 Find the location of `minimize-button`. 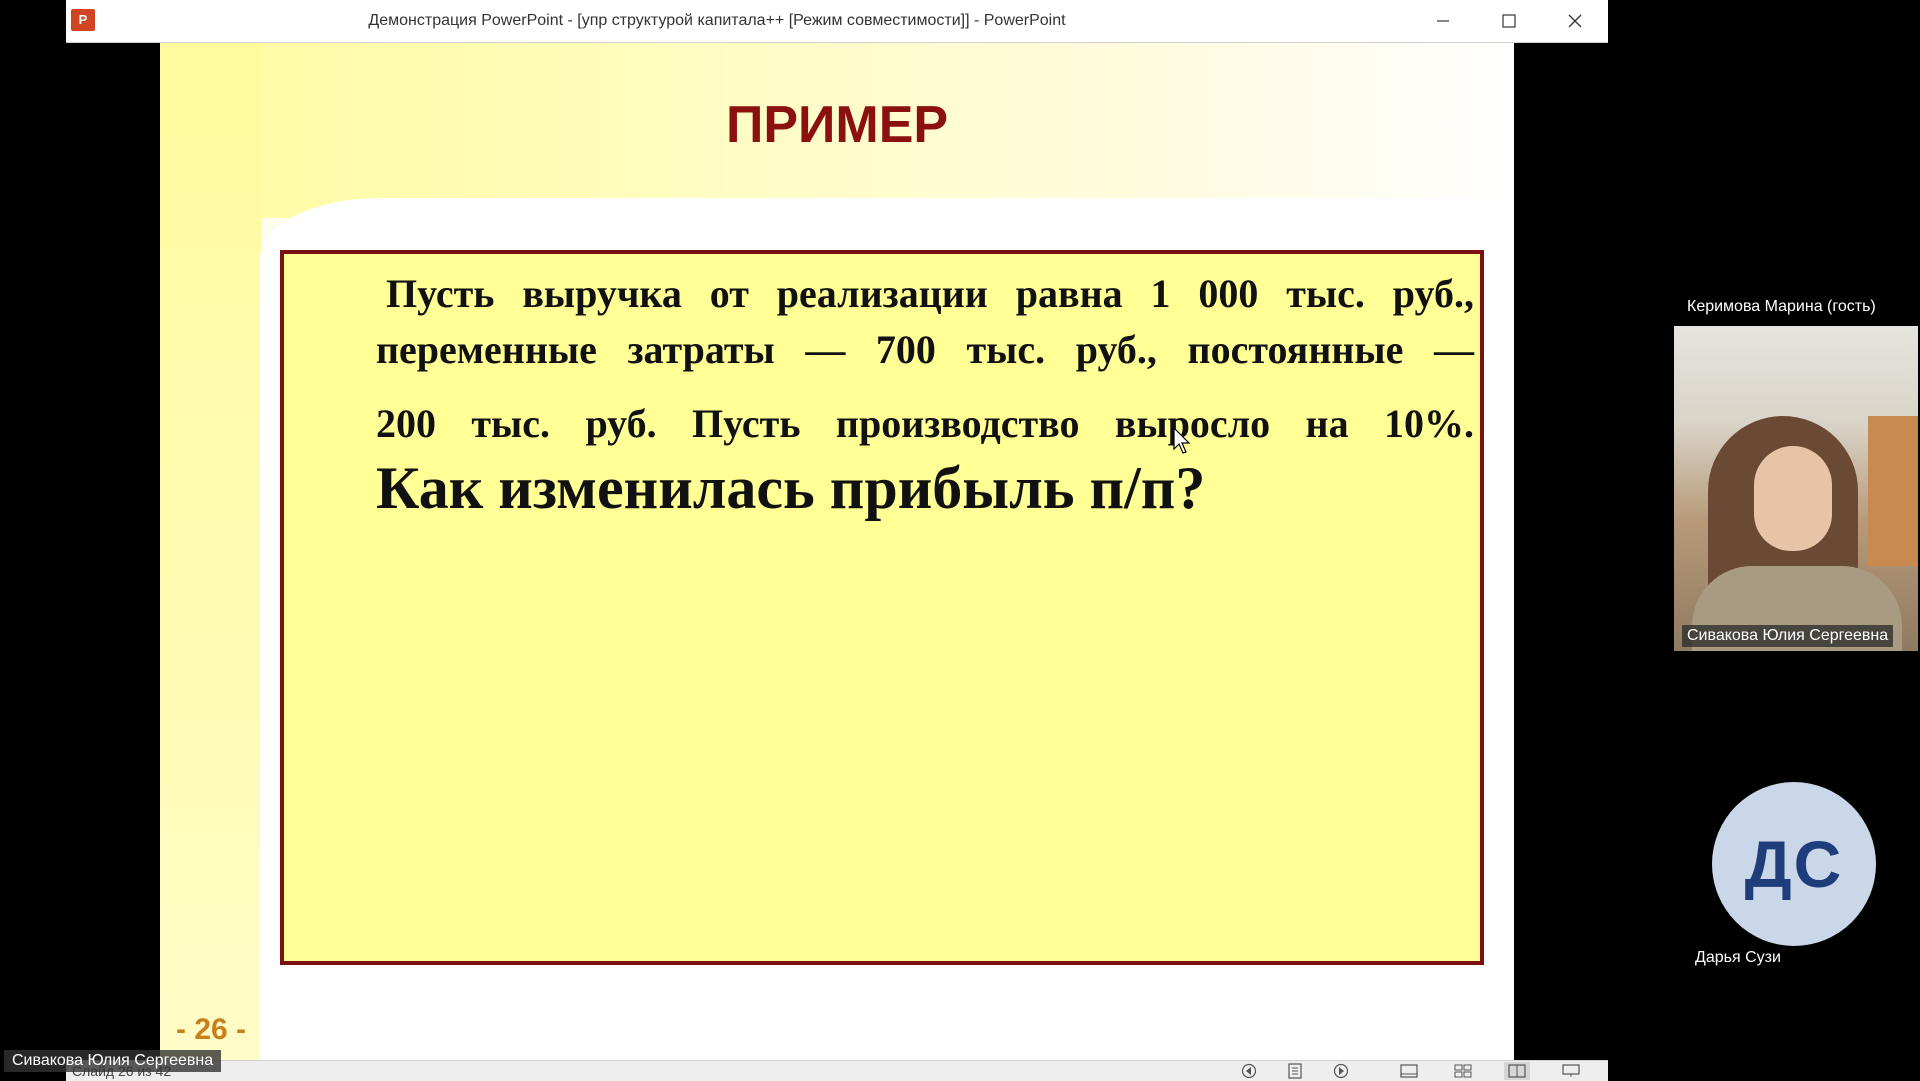

minimize-button is located at coordinates (1443, 21).